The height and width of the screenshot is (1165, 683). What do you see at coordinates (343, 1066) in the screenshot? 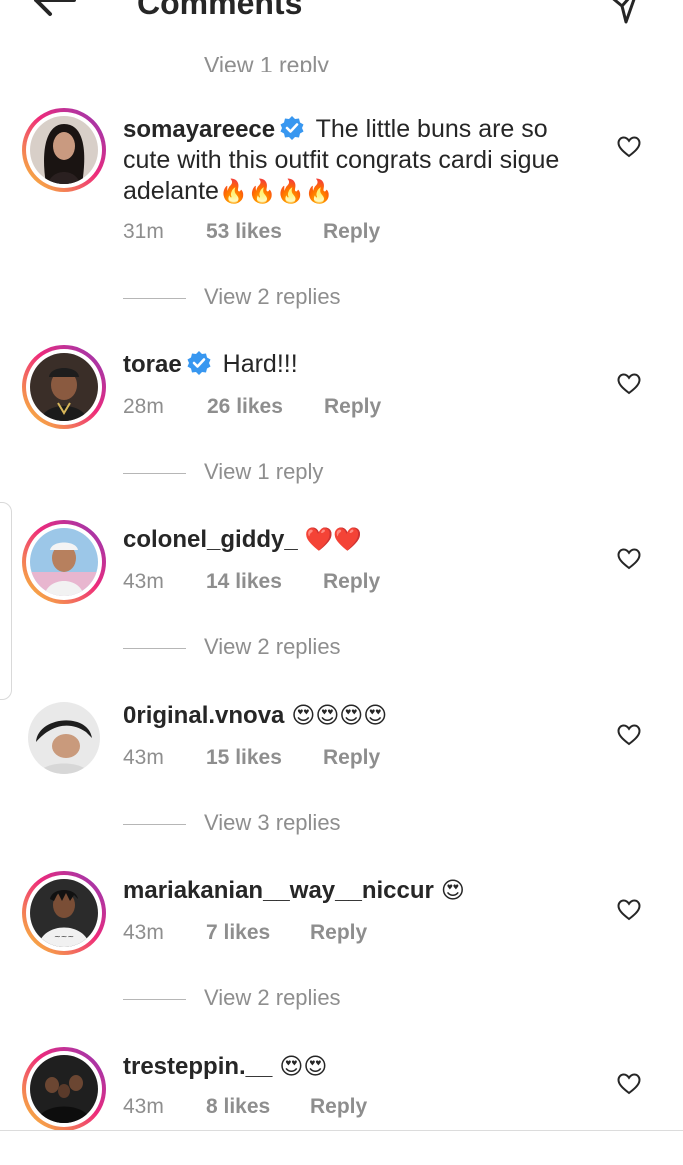
I see `comment-text-block: tresteppin.__ 😍😍` at bounding box center [343, 1066].